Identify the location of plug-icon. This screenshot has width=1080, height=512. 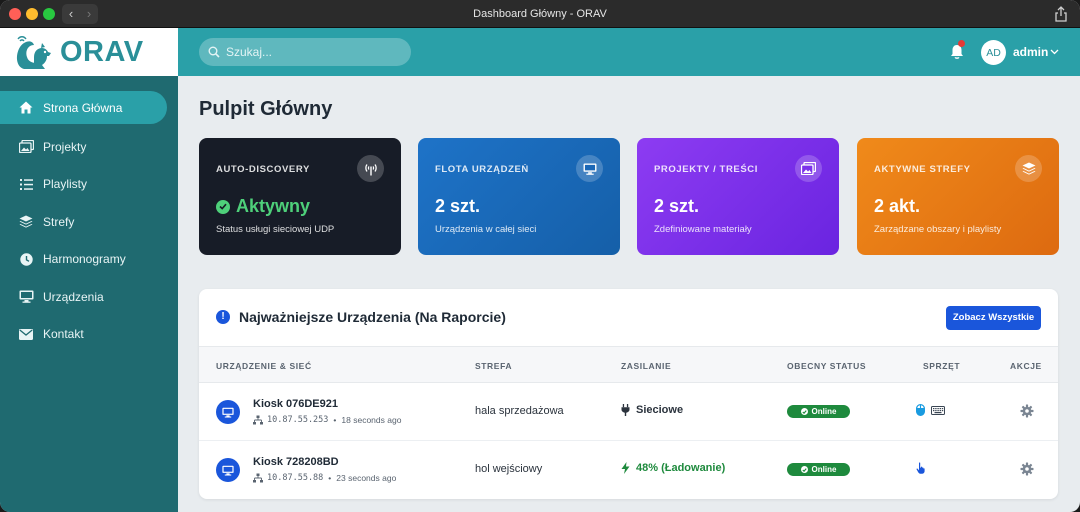
(625, 410).